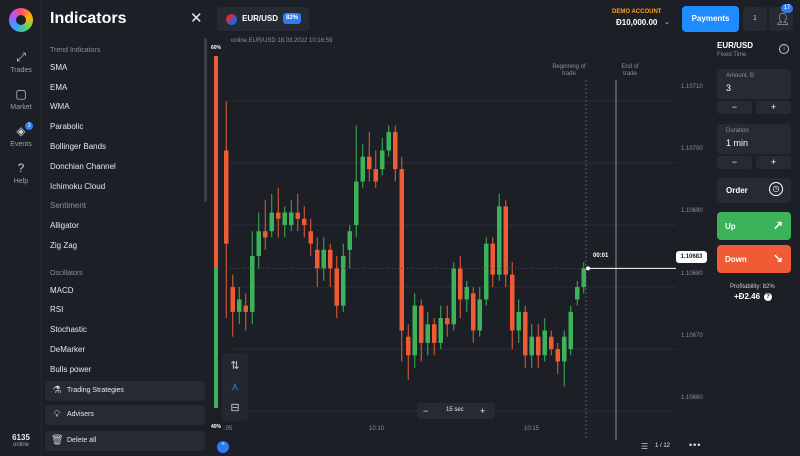 Image resolution: width=800 pixels, height=456 pixels. Describe the element at coordinates (695, 445) in the screenshot. I see `more-icon: •••` at that location.